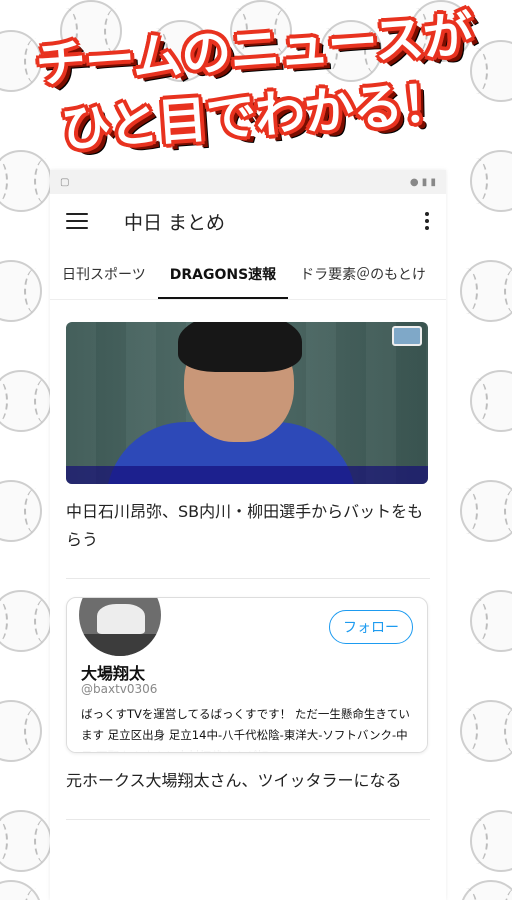  Describe the element at coordinates (427, 221) in the screenshot. I see `more-options-icon` at that location.